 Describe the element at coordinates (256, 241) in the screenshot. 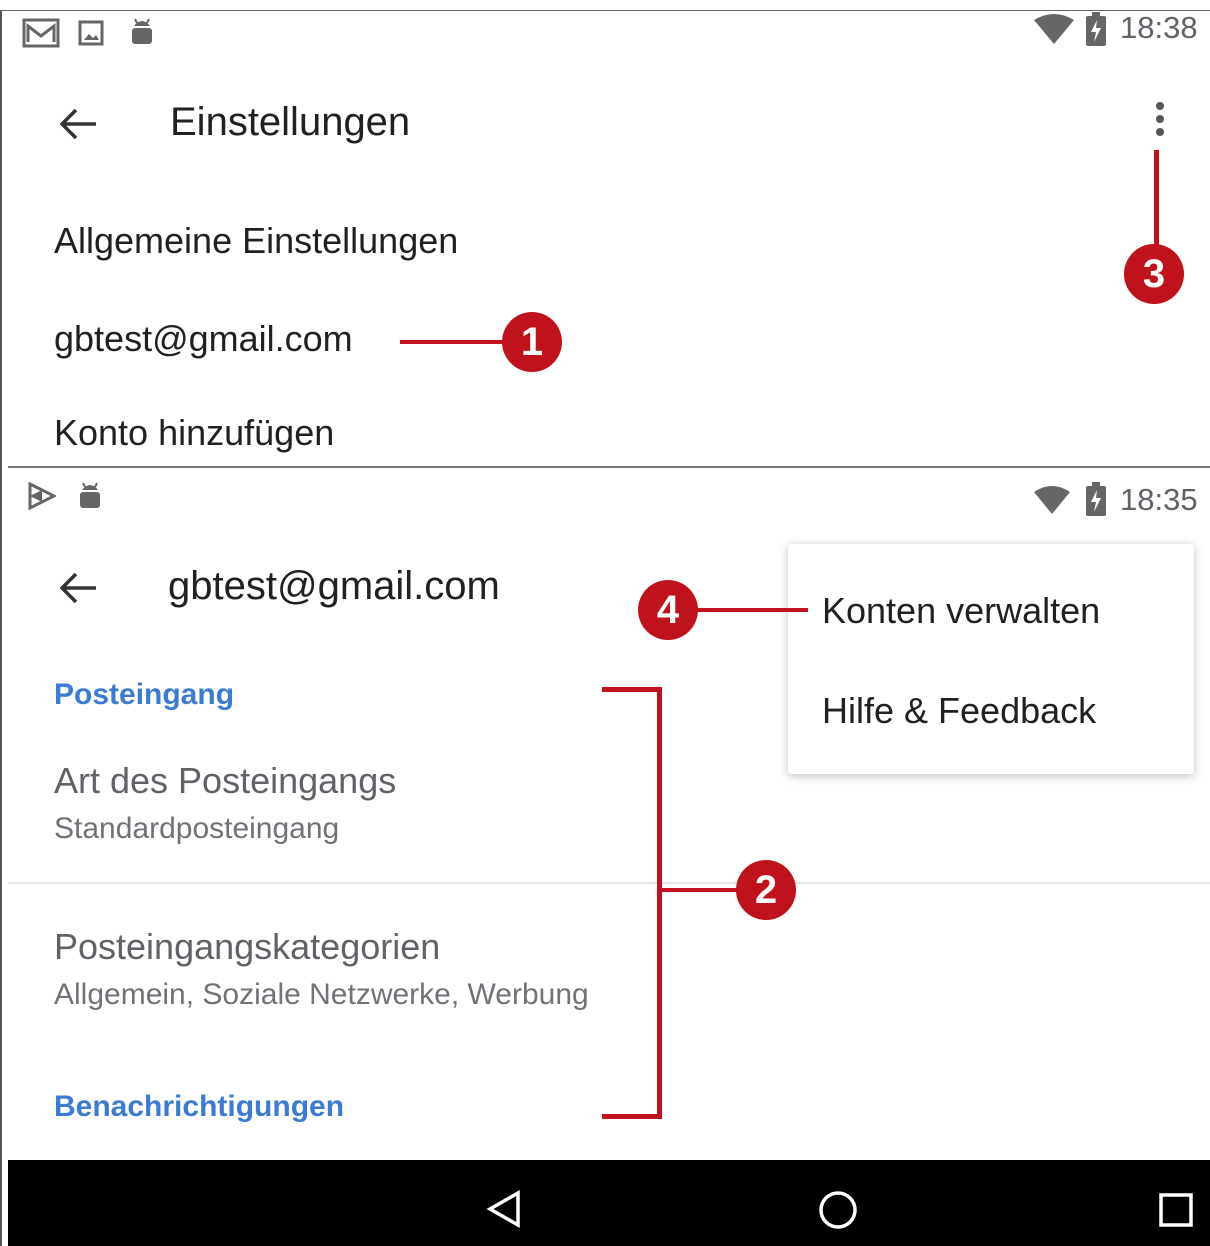

I see `general-settings-item: Allgemeine Einstellungen` at that location.